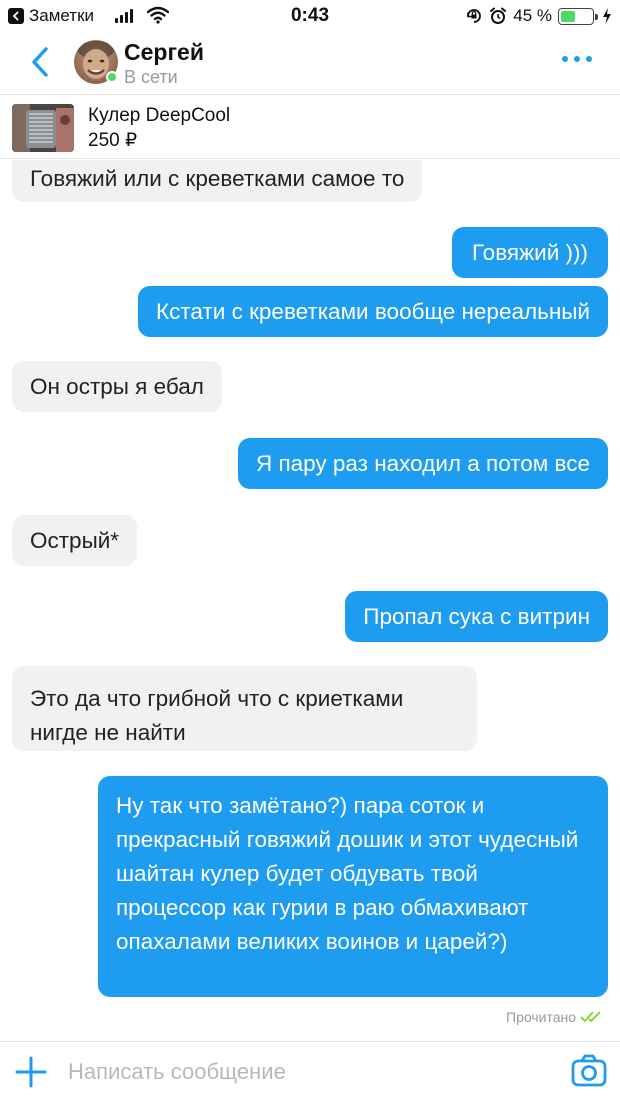 The height and width of the screenshot is (1101, 620). Describe the element at coordinates (607, 16) in the screenshot. I see `charging-bolt-icon` at that location.